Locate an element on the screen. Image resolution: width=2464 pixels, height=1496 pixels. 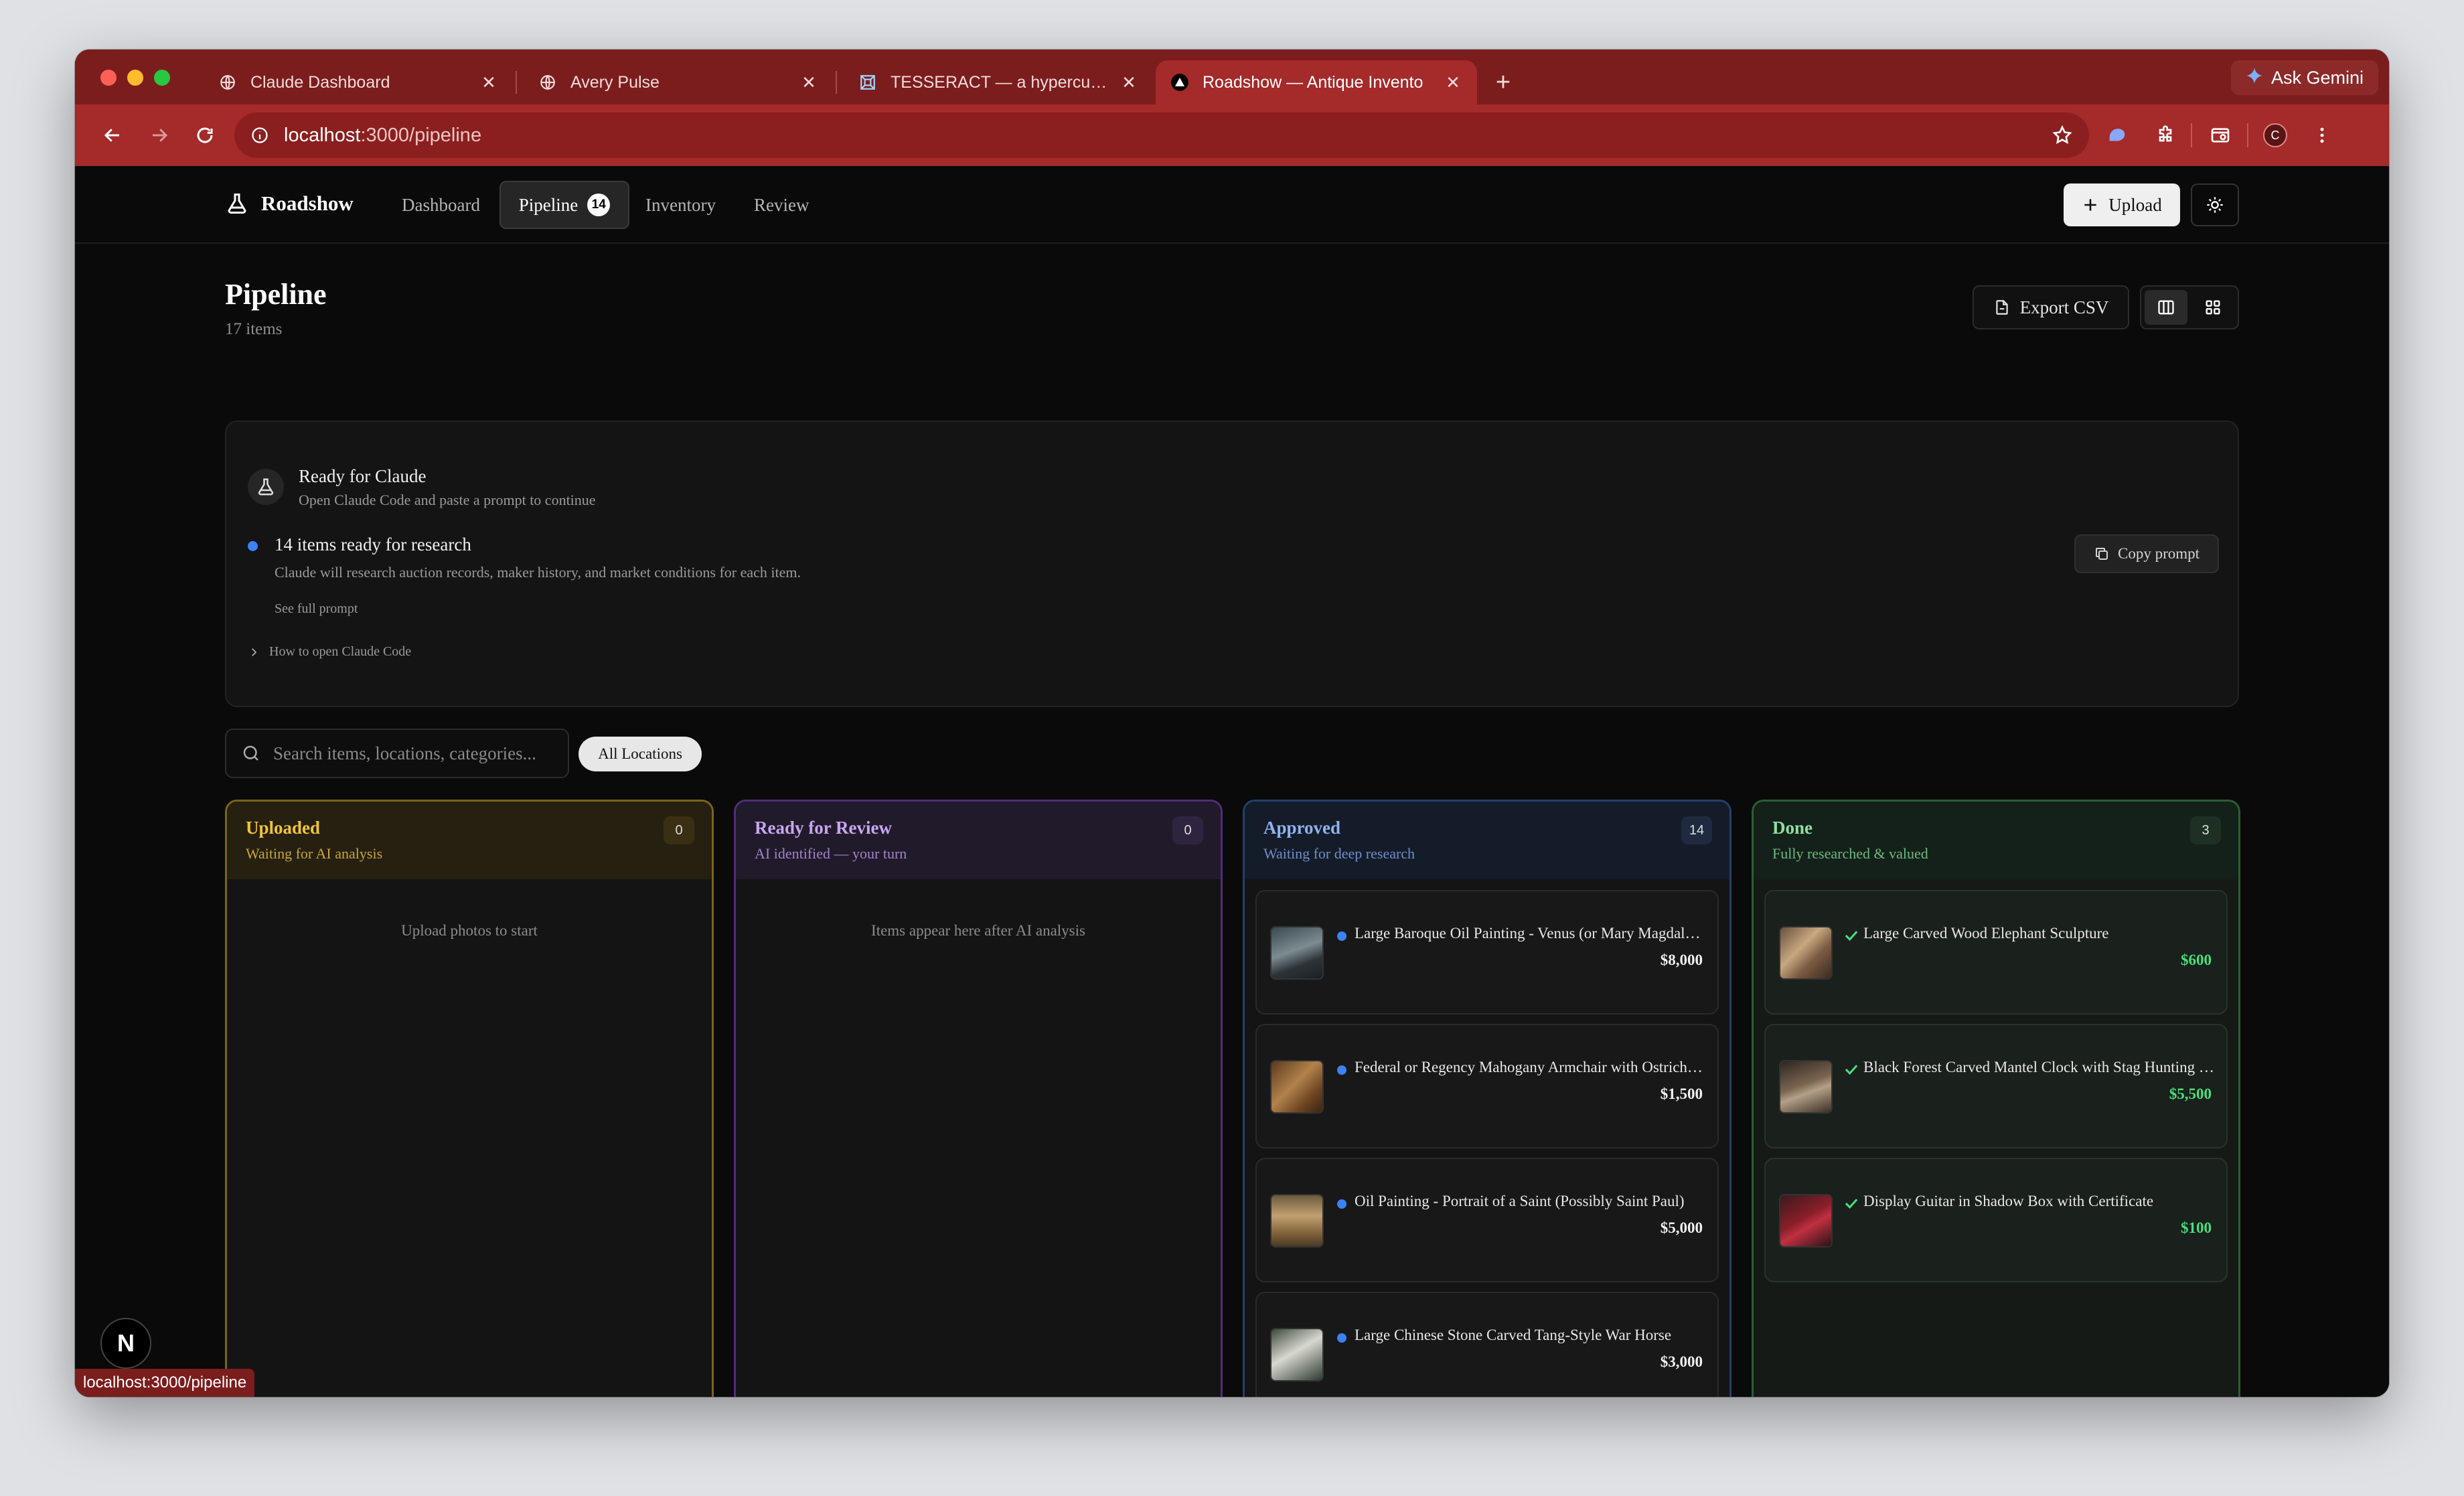
new-tab-button: + is located at coordinates (1503, 83).